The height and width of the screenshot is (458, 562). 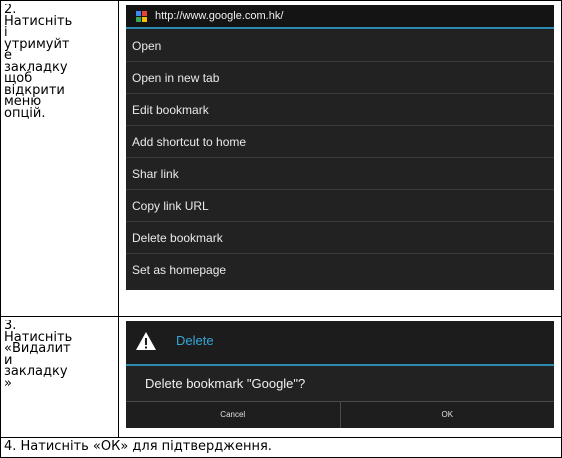 What do you see at coordinates (38, 354) in the screenshot?
I see `step-3-text: 3. Натисніть «Видалит и закладку »` at bounding box center [38, 354].